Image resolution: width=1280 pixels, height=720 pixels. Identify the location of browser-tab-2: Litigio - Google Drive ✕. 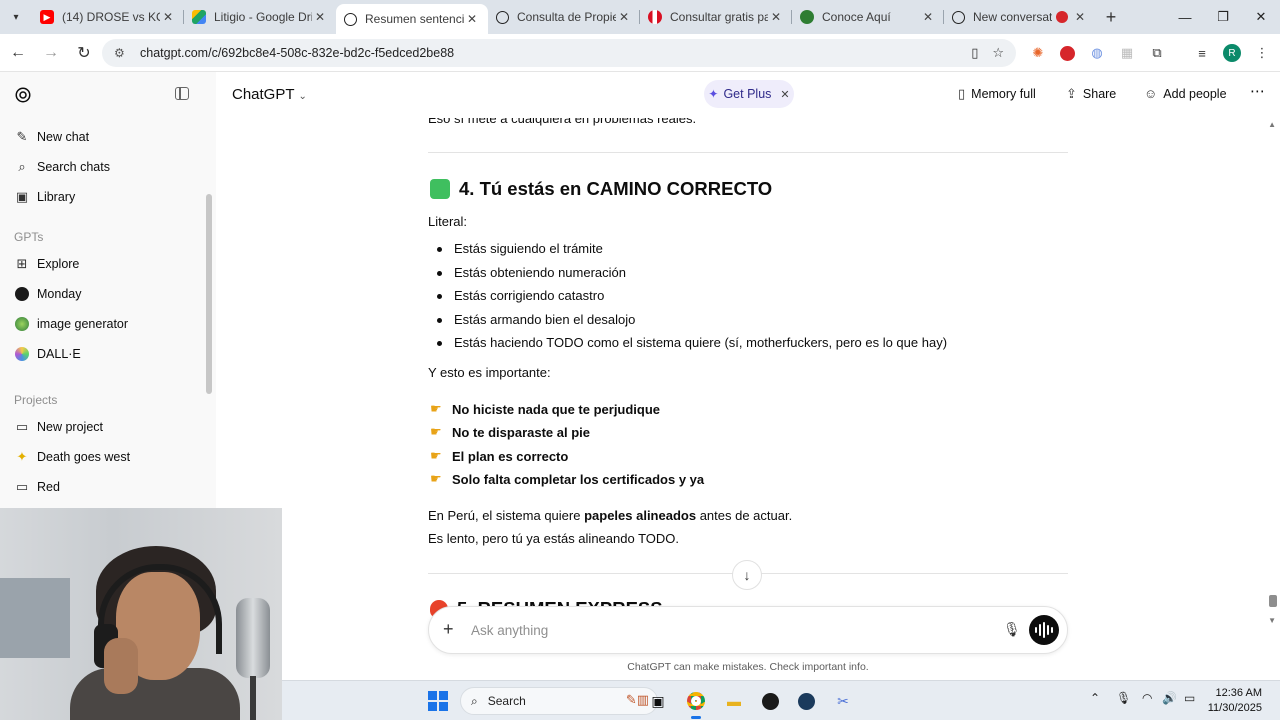
(260, 17).